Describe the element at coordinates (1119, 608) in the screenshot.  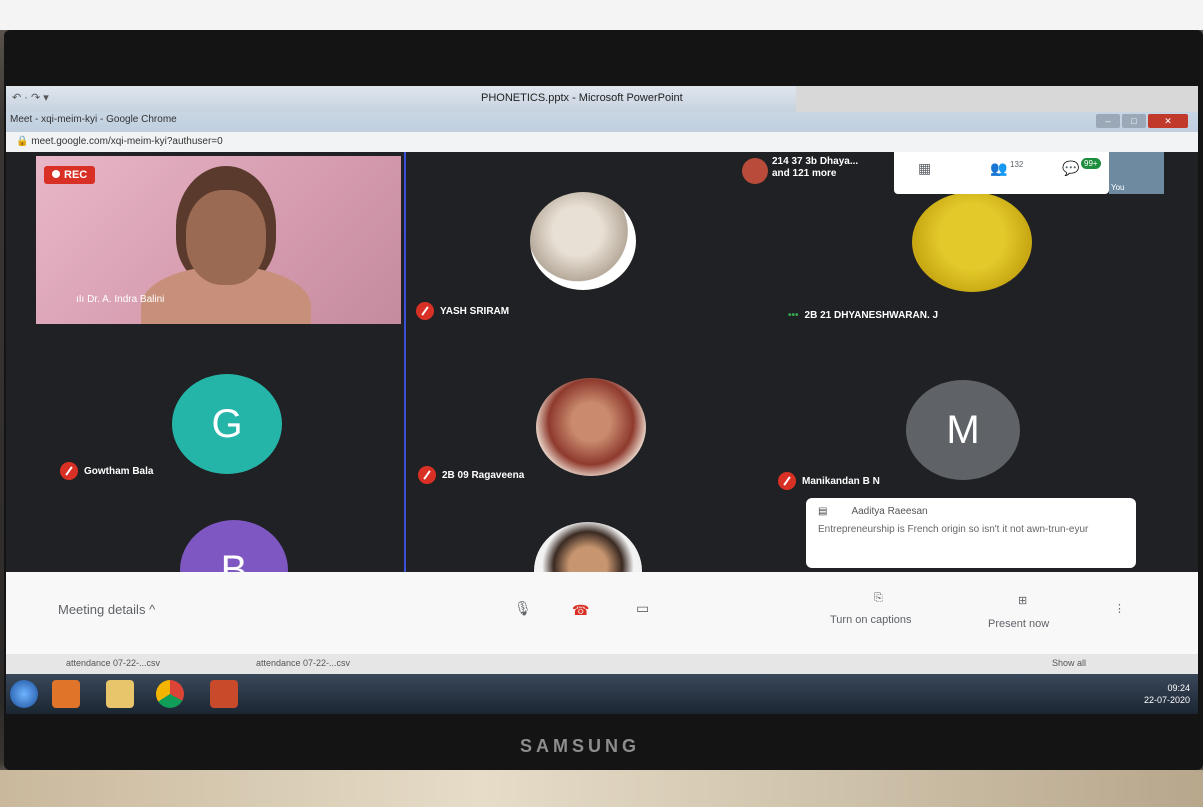
I see `more-options-icon: ⋮` at that location.